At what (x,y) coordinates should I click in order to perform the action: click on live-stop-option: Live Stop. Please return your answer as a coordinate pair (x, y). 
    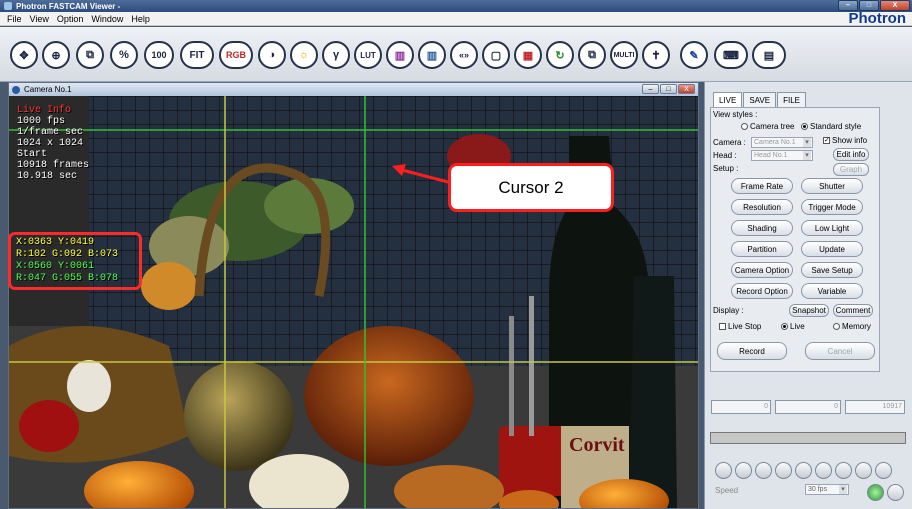
    Looking at the image, I should click on (740, 326).